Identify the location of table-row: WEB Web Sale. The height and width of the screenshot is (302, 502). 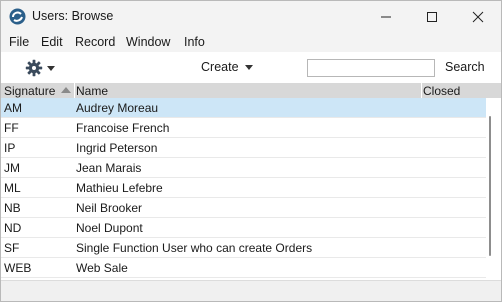
(243, 268).